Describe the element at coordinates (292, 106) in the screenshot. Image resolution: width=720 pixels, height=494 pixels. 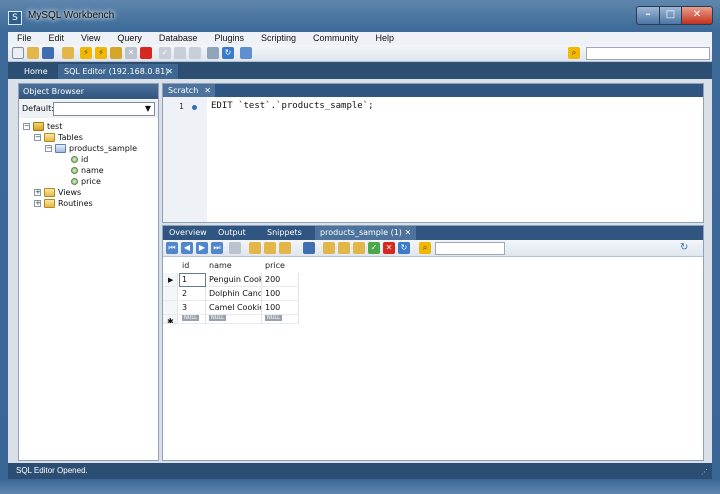
I see `sql-code-line: EDIT `test`.`products_sample`;` at that location.